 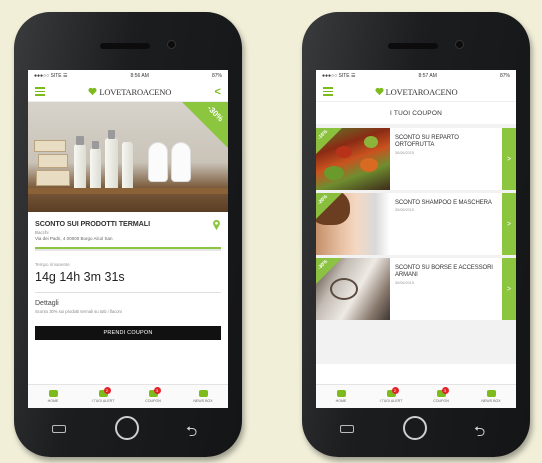 What do you see at coordinates (444, 272) in the screenshot?
I see `coupon-title: SCONTO SU BORSE E ACCESSORI ARMANI` at bounding box center [444, 272].